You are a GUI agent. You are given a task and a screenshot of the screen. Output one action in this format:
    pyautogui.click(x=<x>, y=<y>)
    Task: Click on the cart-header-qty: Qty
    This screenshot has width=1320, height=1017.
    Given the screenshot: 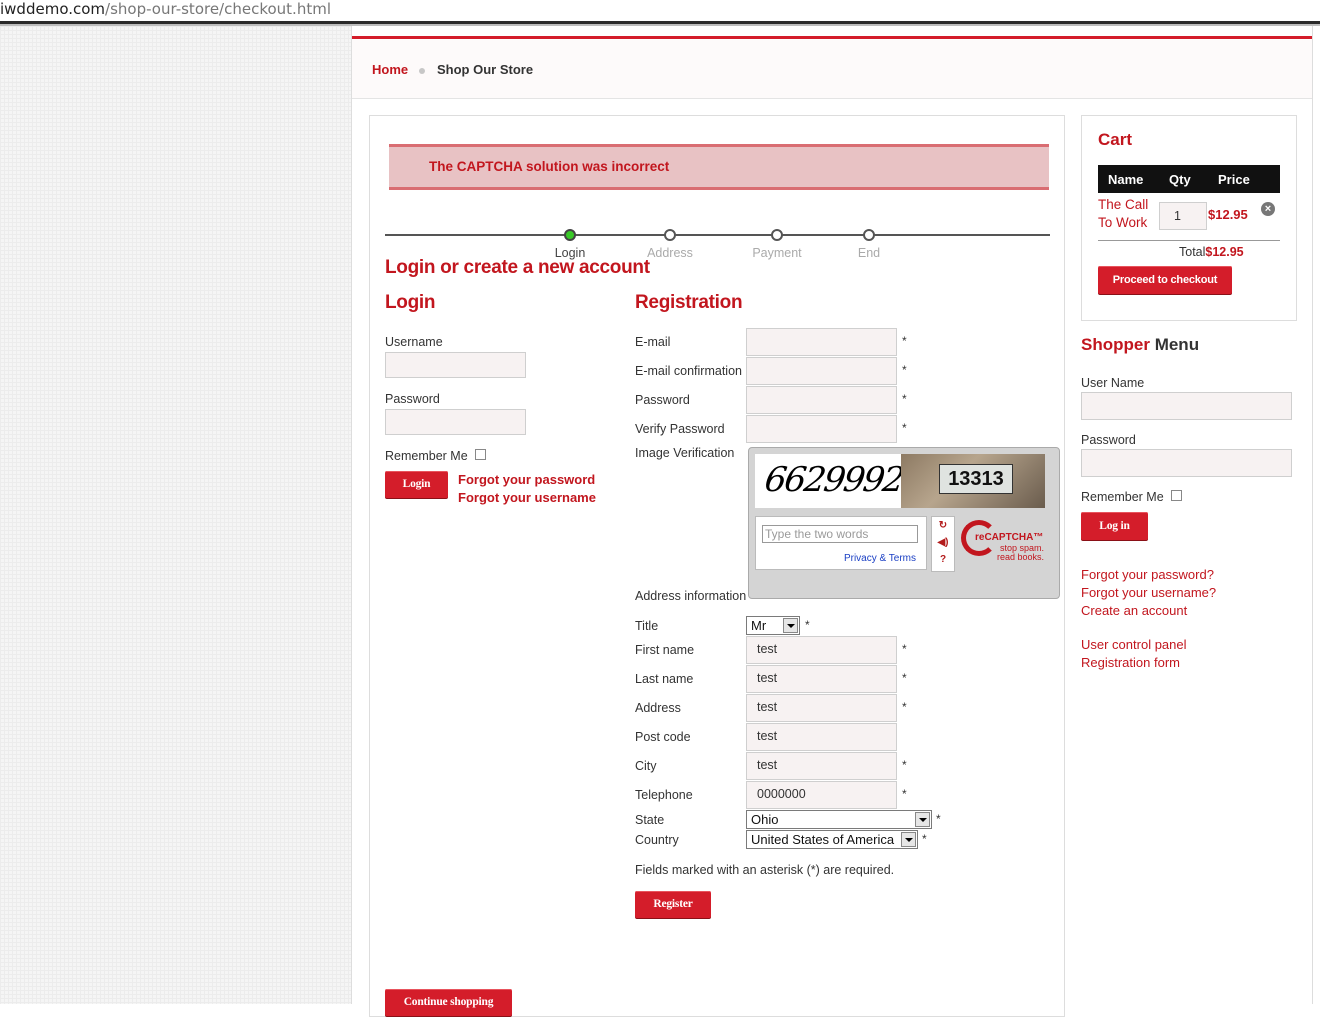 What is the action you would take?
    pyautogui.click(x=1180, y=179)
    